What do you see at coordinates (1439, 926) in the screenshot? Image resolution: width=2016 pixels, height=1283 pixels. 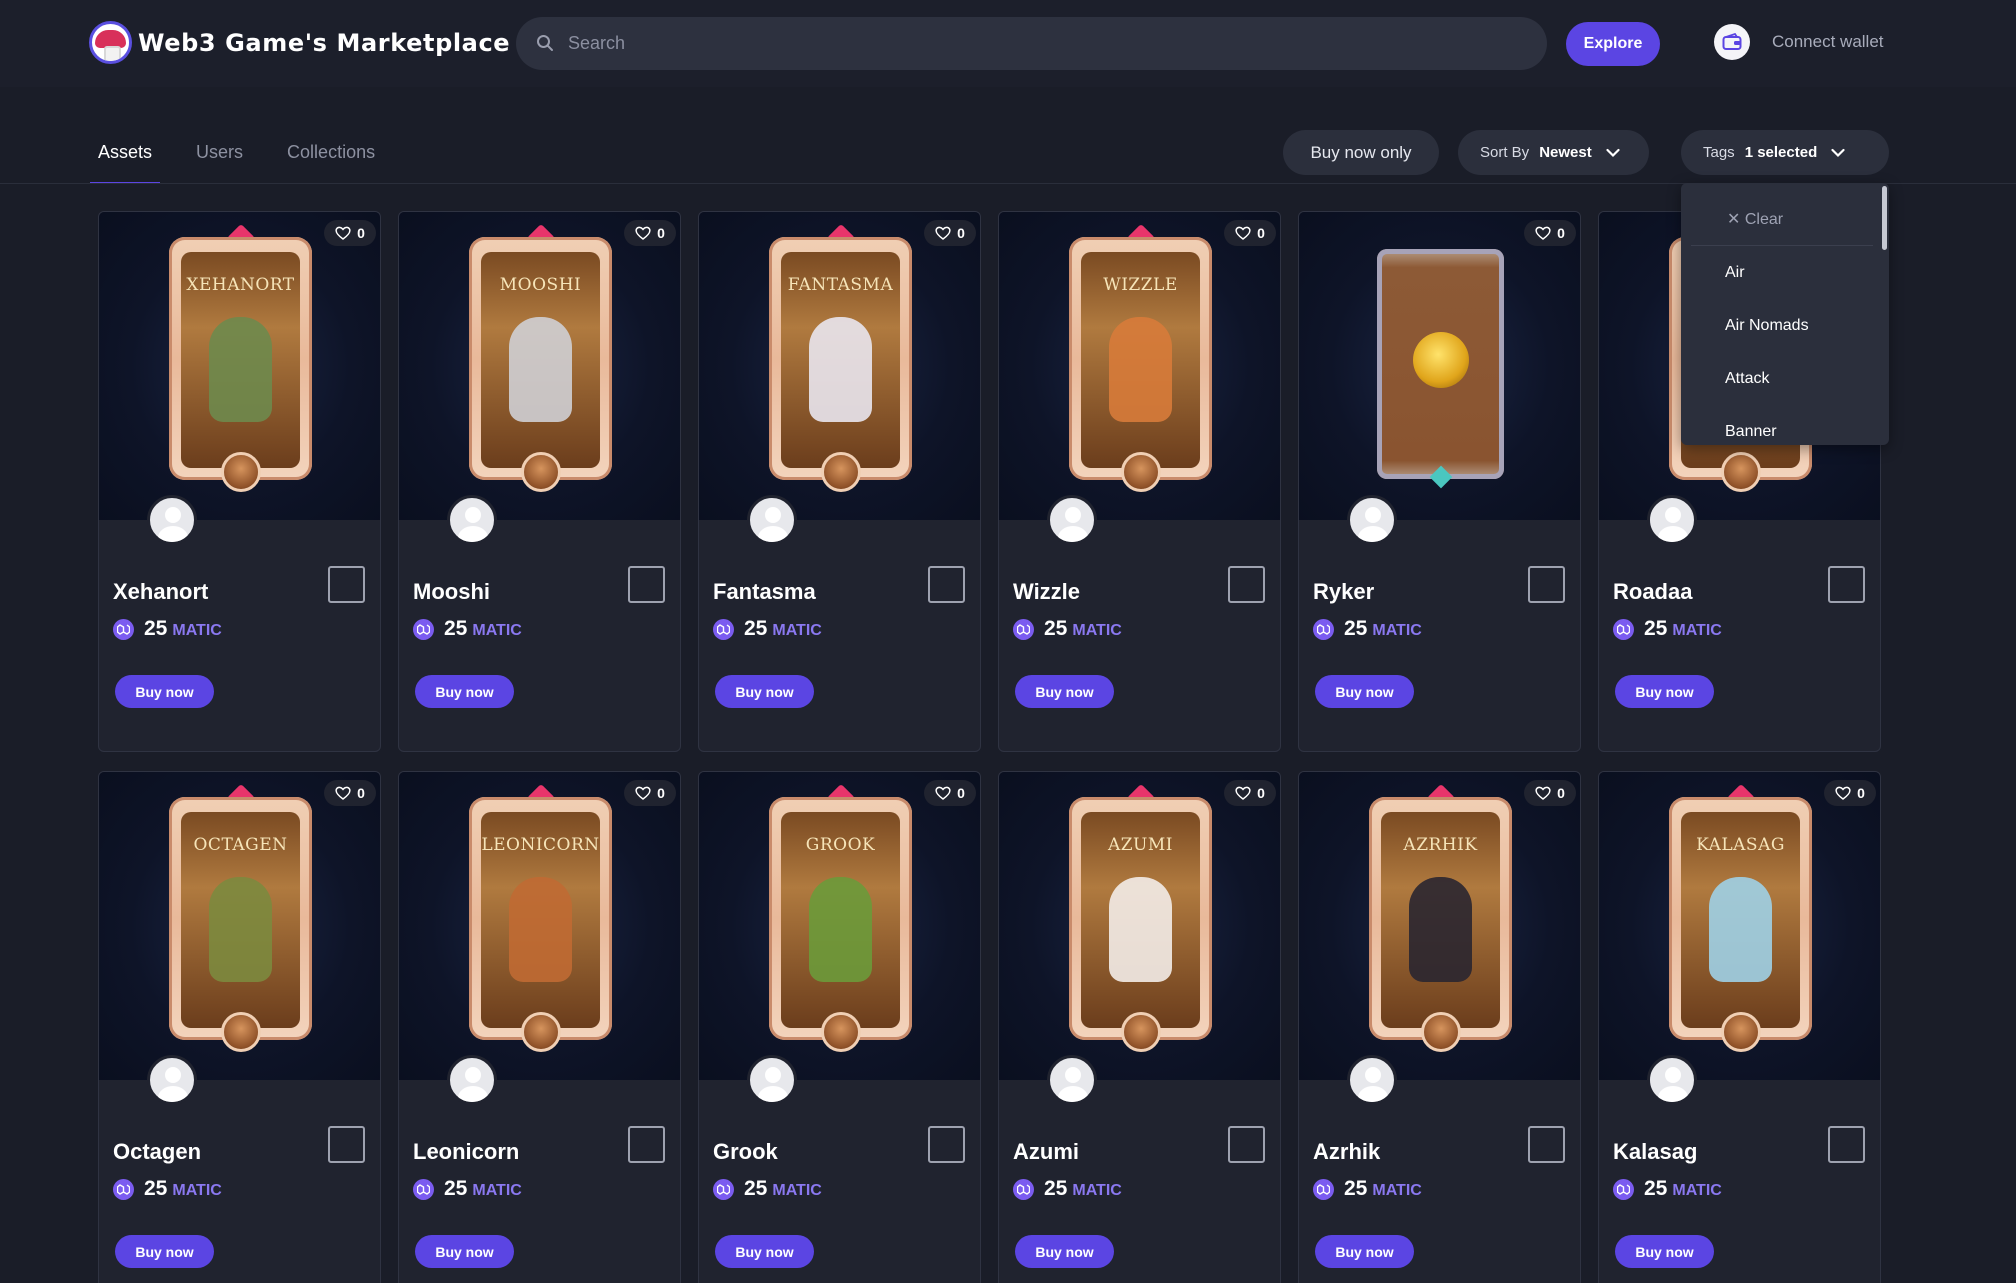 I see `asset-image: AZRHIK 0` at bounding box center [1439, 926].